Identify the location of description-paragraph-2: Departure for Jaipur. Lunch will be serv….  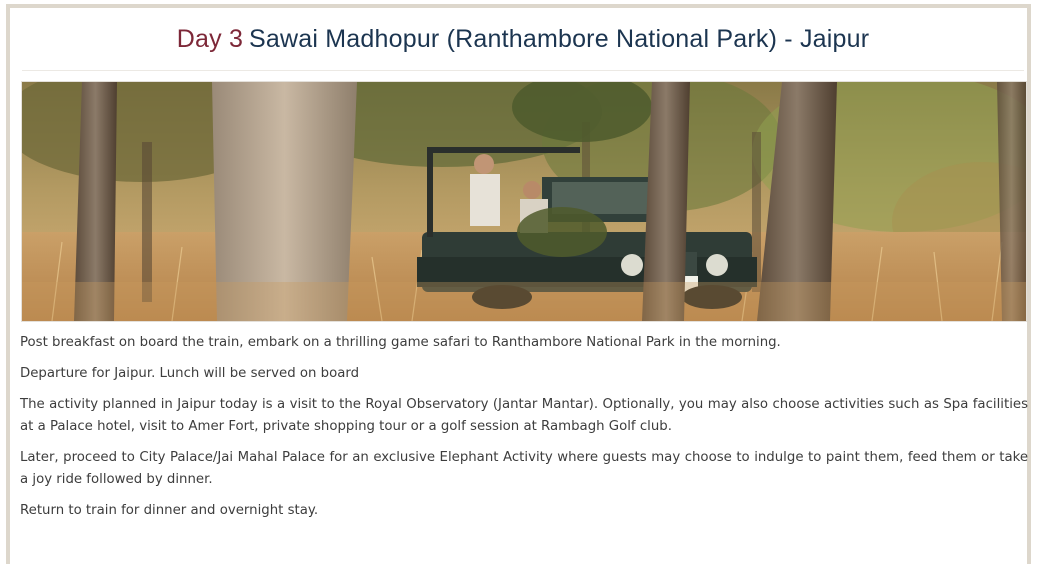
(190, 373).